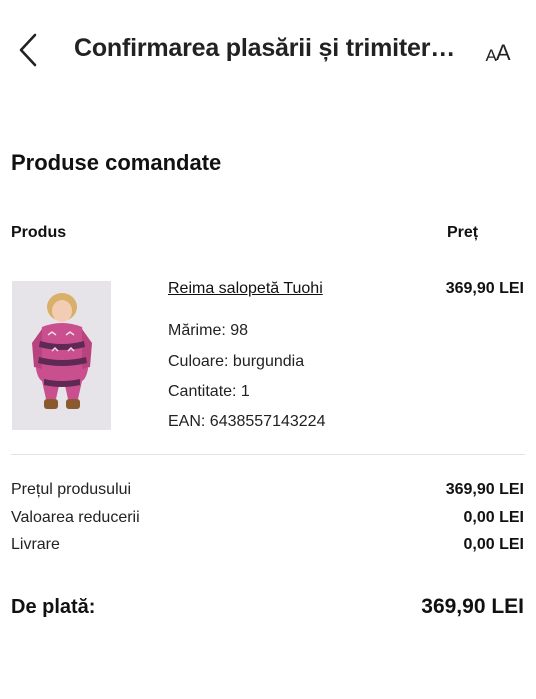  Describe the element at coordinates (484, 288) in the screenshot. I see `product-price: 369,90 LEI` at that location.